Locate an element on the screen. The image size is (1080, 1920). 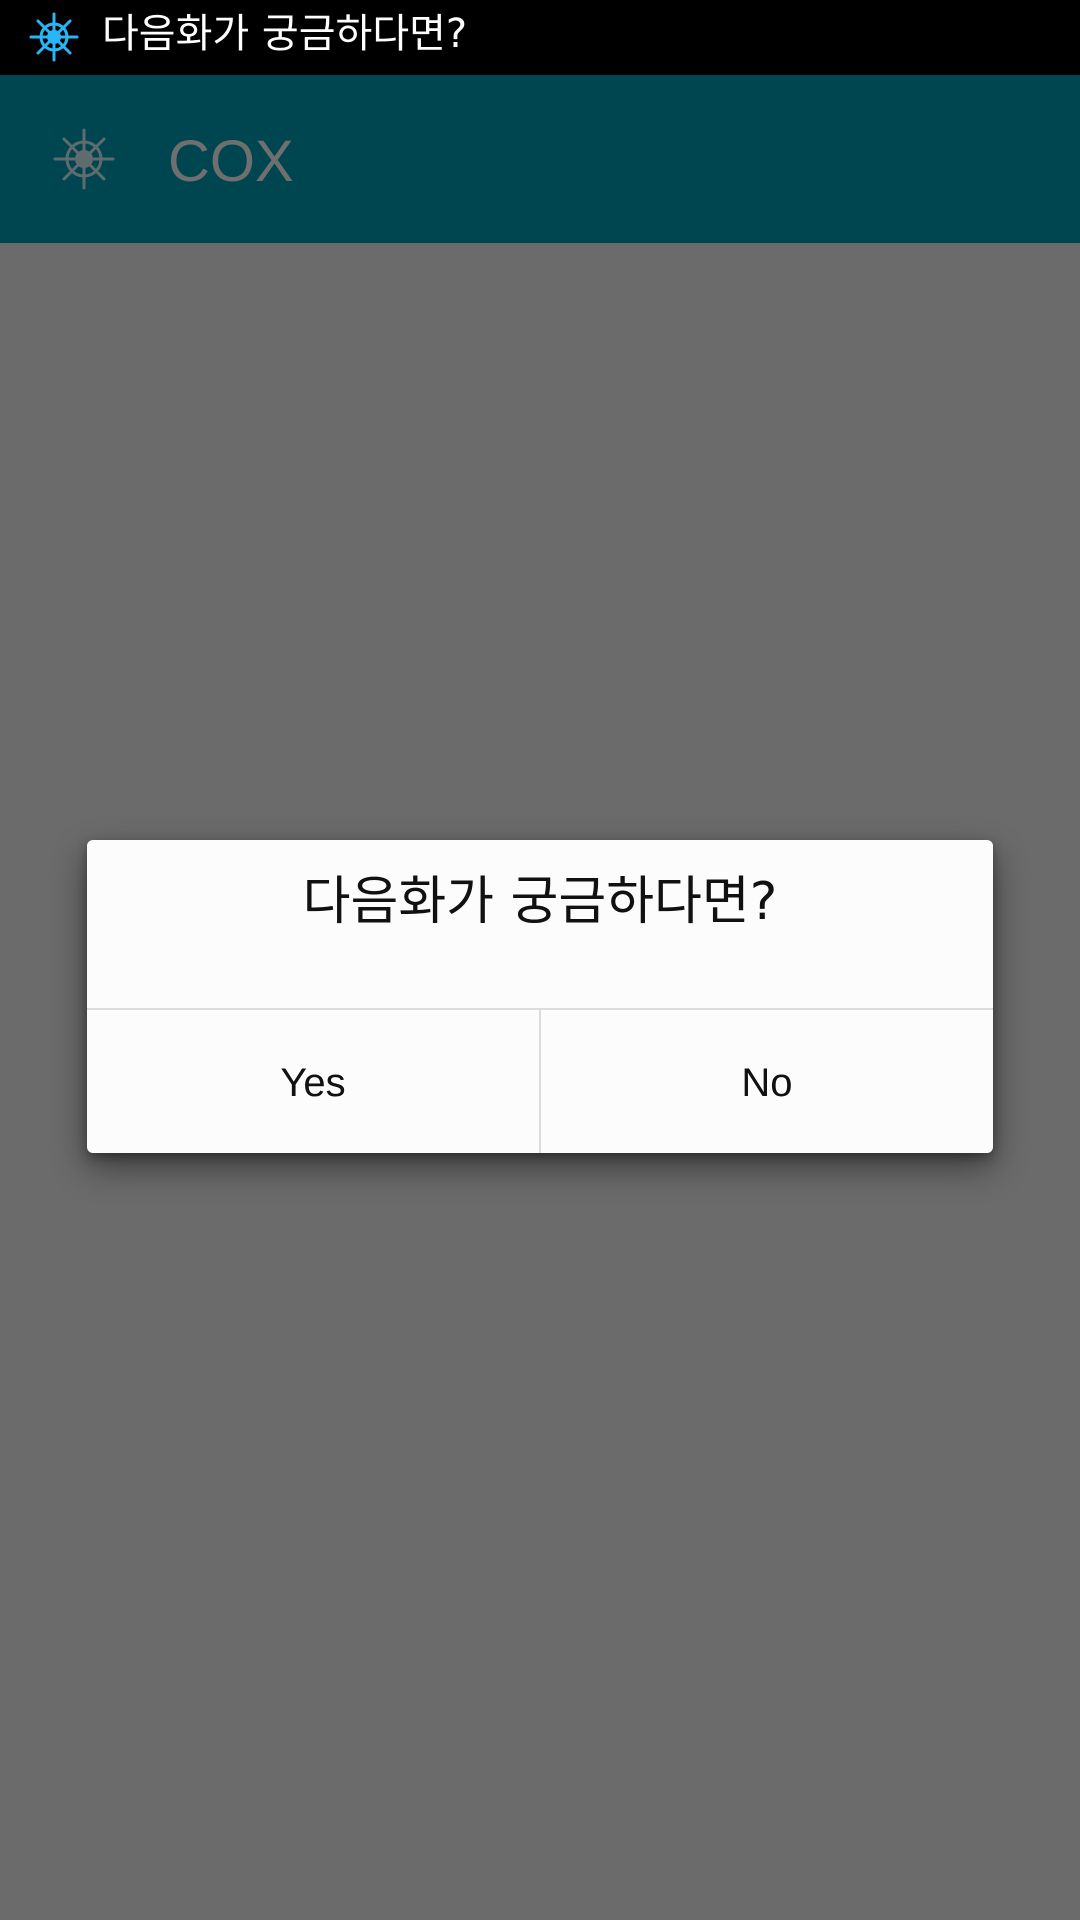
notification-bar: 다음화가 궁금하다면? is located at coordinates (540, 37).